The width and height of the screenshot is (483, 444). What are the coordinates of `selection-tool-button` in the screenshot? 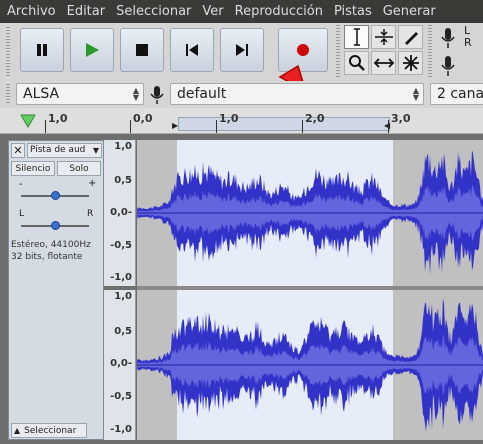 It's located at (356, 37).